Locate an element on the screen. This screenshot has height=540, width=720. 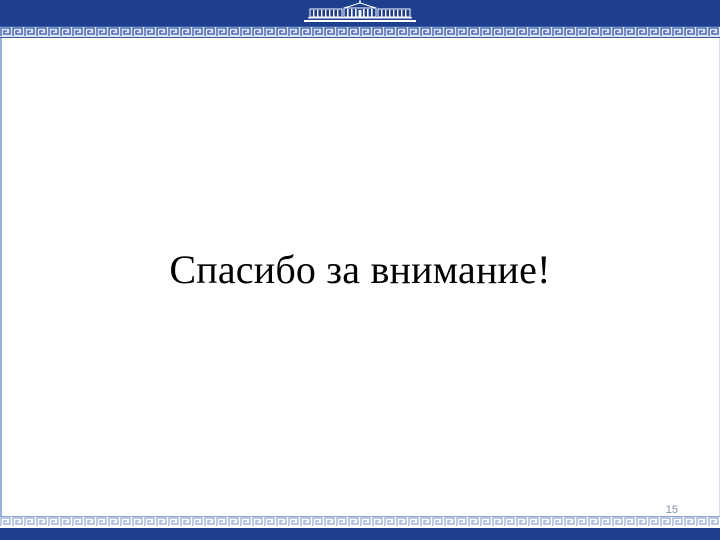
footer-ornament-border is located at coordinates (360, 522).